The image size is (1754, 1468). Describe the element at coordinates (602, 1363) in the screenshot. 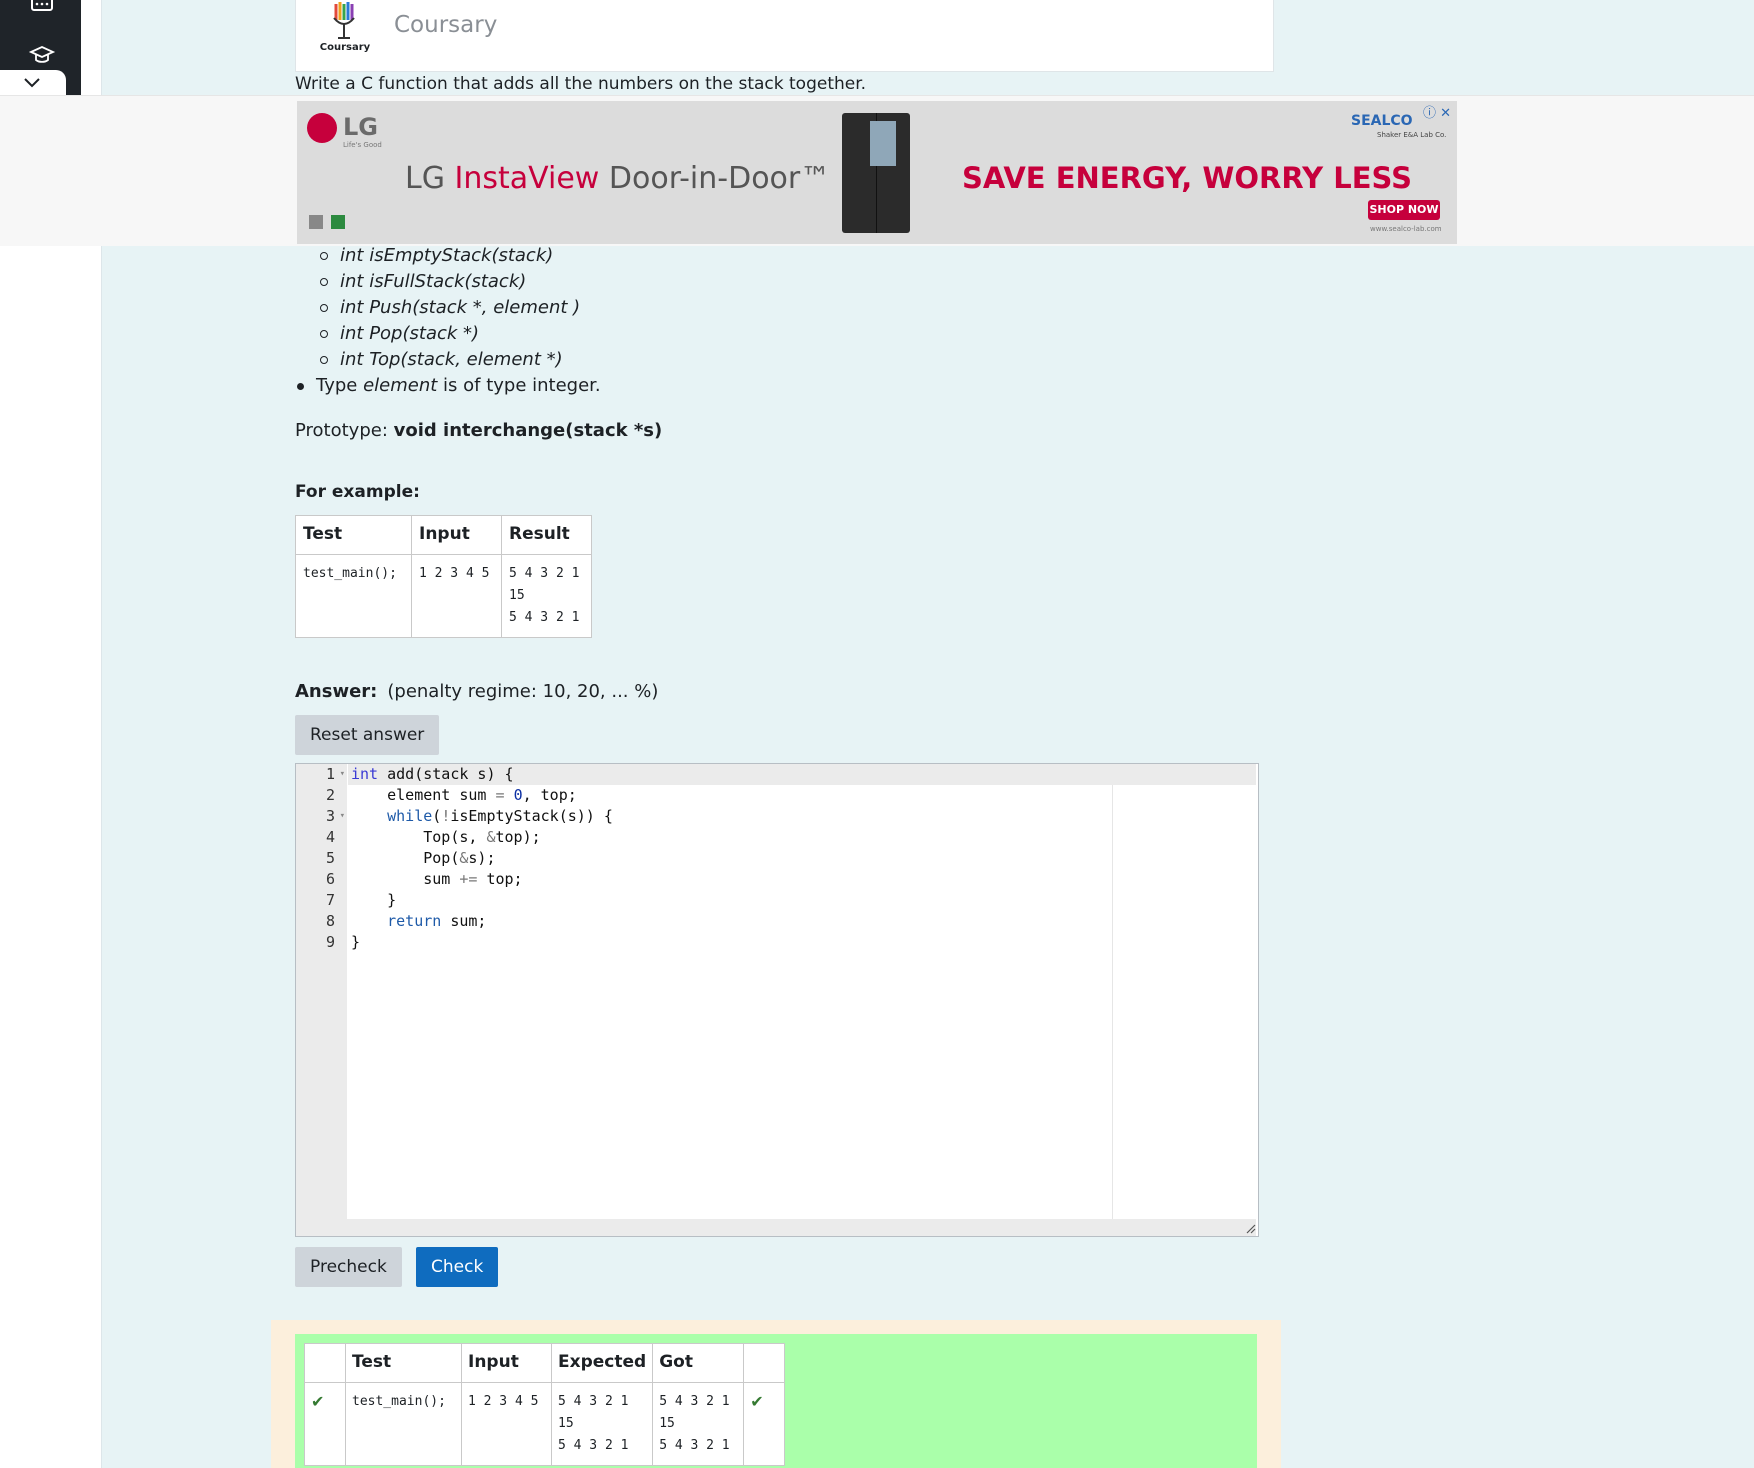

I see `column-header: Expected` at that location.